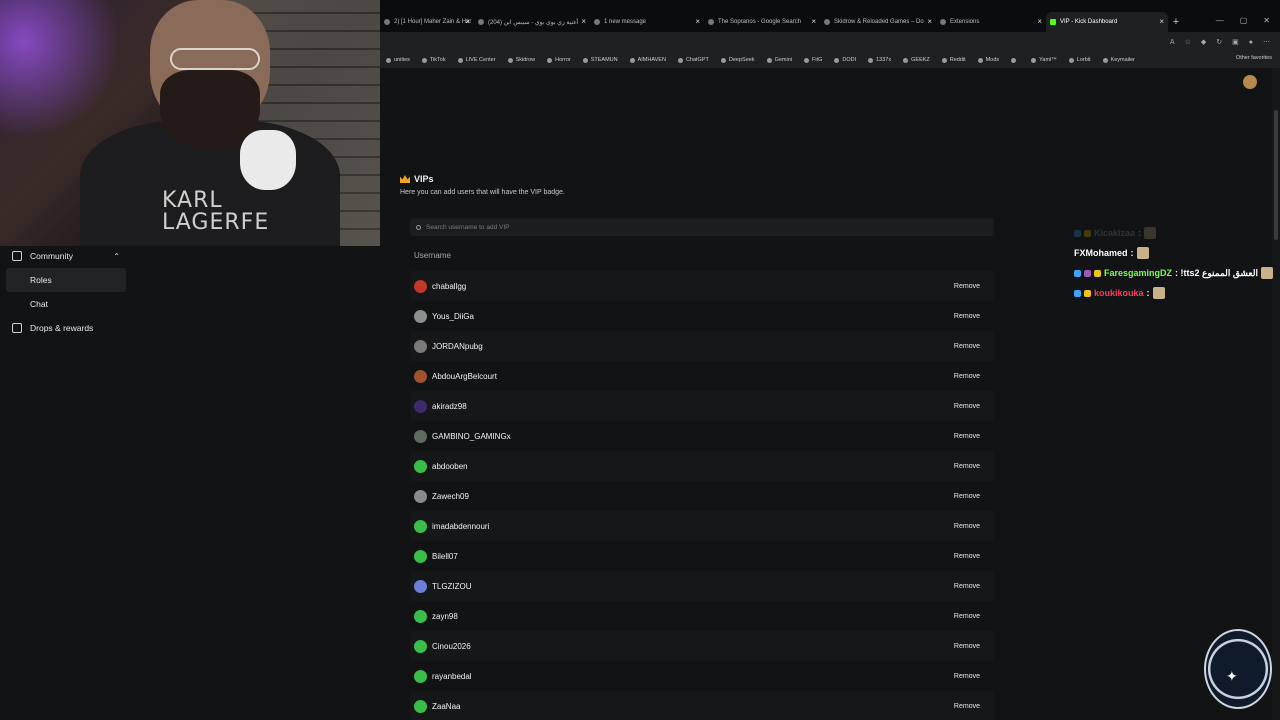 Image resolution: width=1280 pixels, height=720 pixels. I want to click on sidebar-community-label: Community, so click(51, 256).